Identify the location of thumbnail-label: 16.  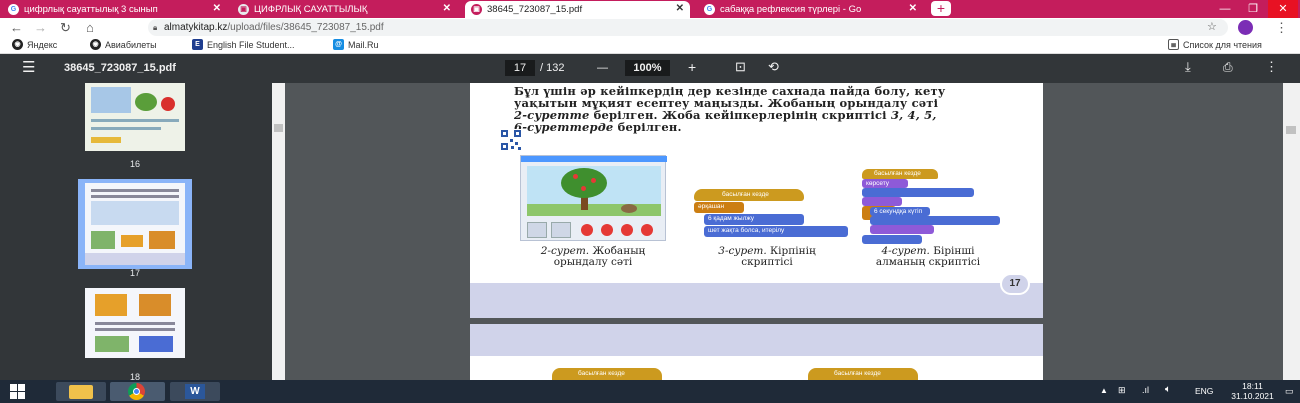
(134, 164).